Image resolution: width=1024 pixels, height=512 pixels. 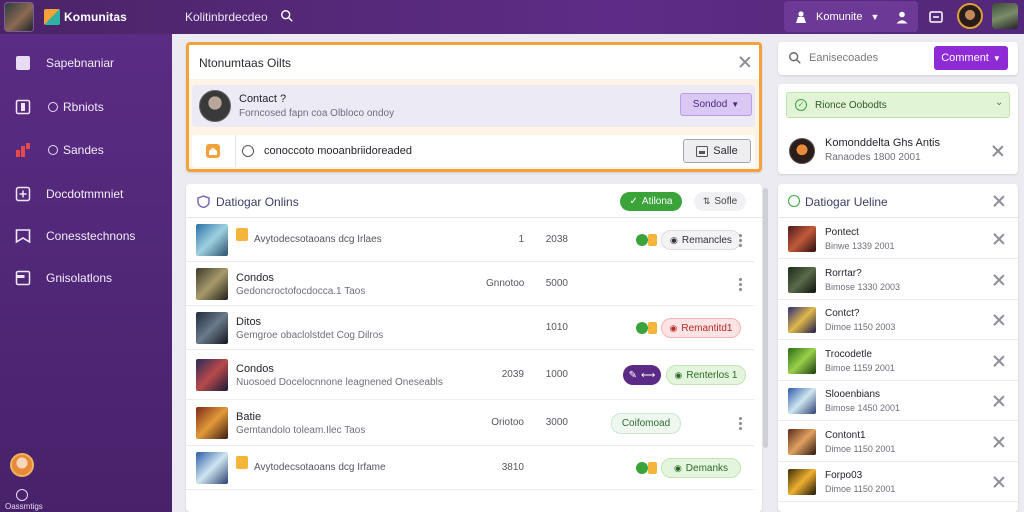 I want to click on info-banner: ✓ Rionce Oobodts ⌄, so click(x=898, y=105).